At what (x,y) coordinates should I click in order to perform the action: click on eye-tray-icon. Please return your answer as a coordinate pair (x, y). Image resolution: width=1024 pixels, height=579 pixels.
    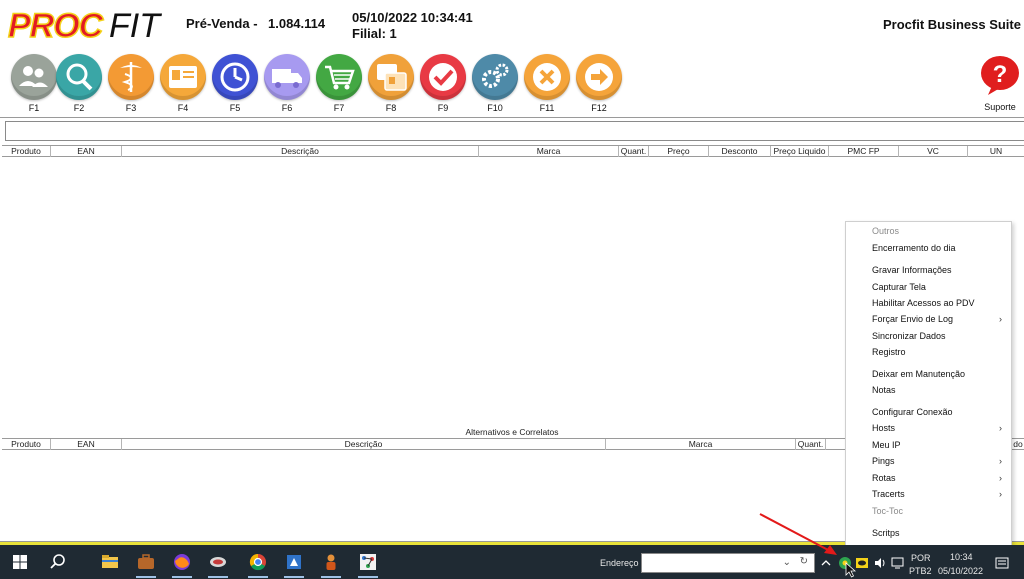
    Looking at the image, I should click on (862, 563).